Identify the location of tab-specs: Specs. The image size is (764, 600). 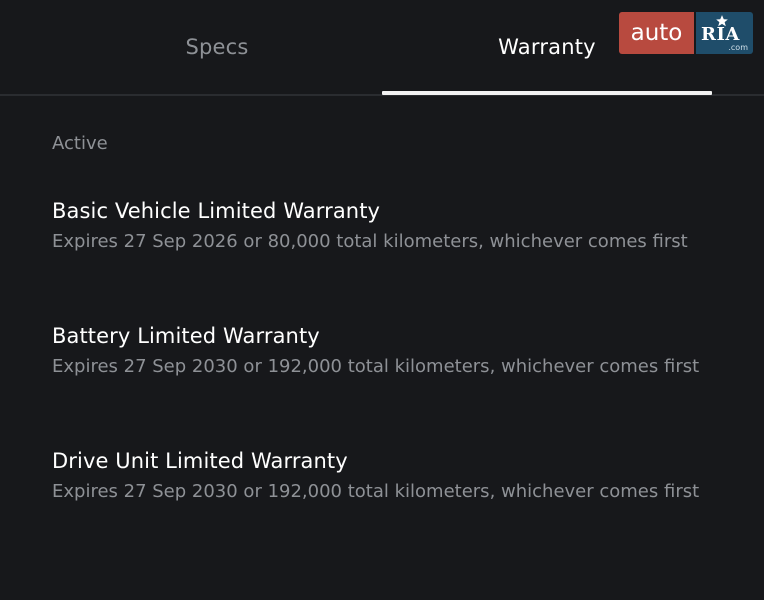
(217, 47).